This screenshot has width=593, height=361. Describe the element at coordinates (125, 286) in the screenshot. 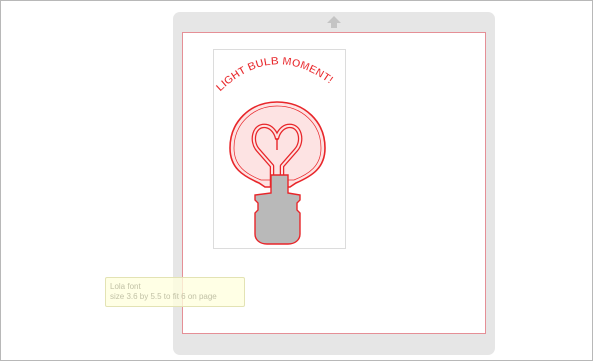

I see `tooltip-font-name: Lola font` at that location.